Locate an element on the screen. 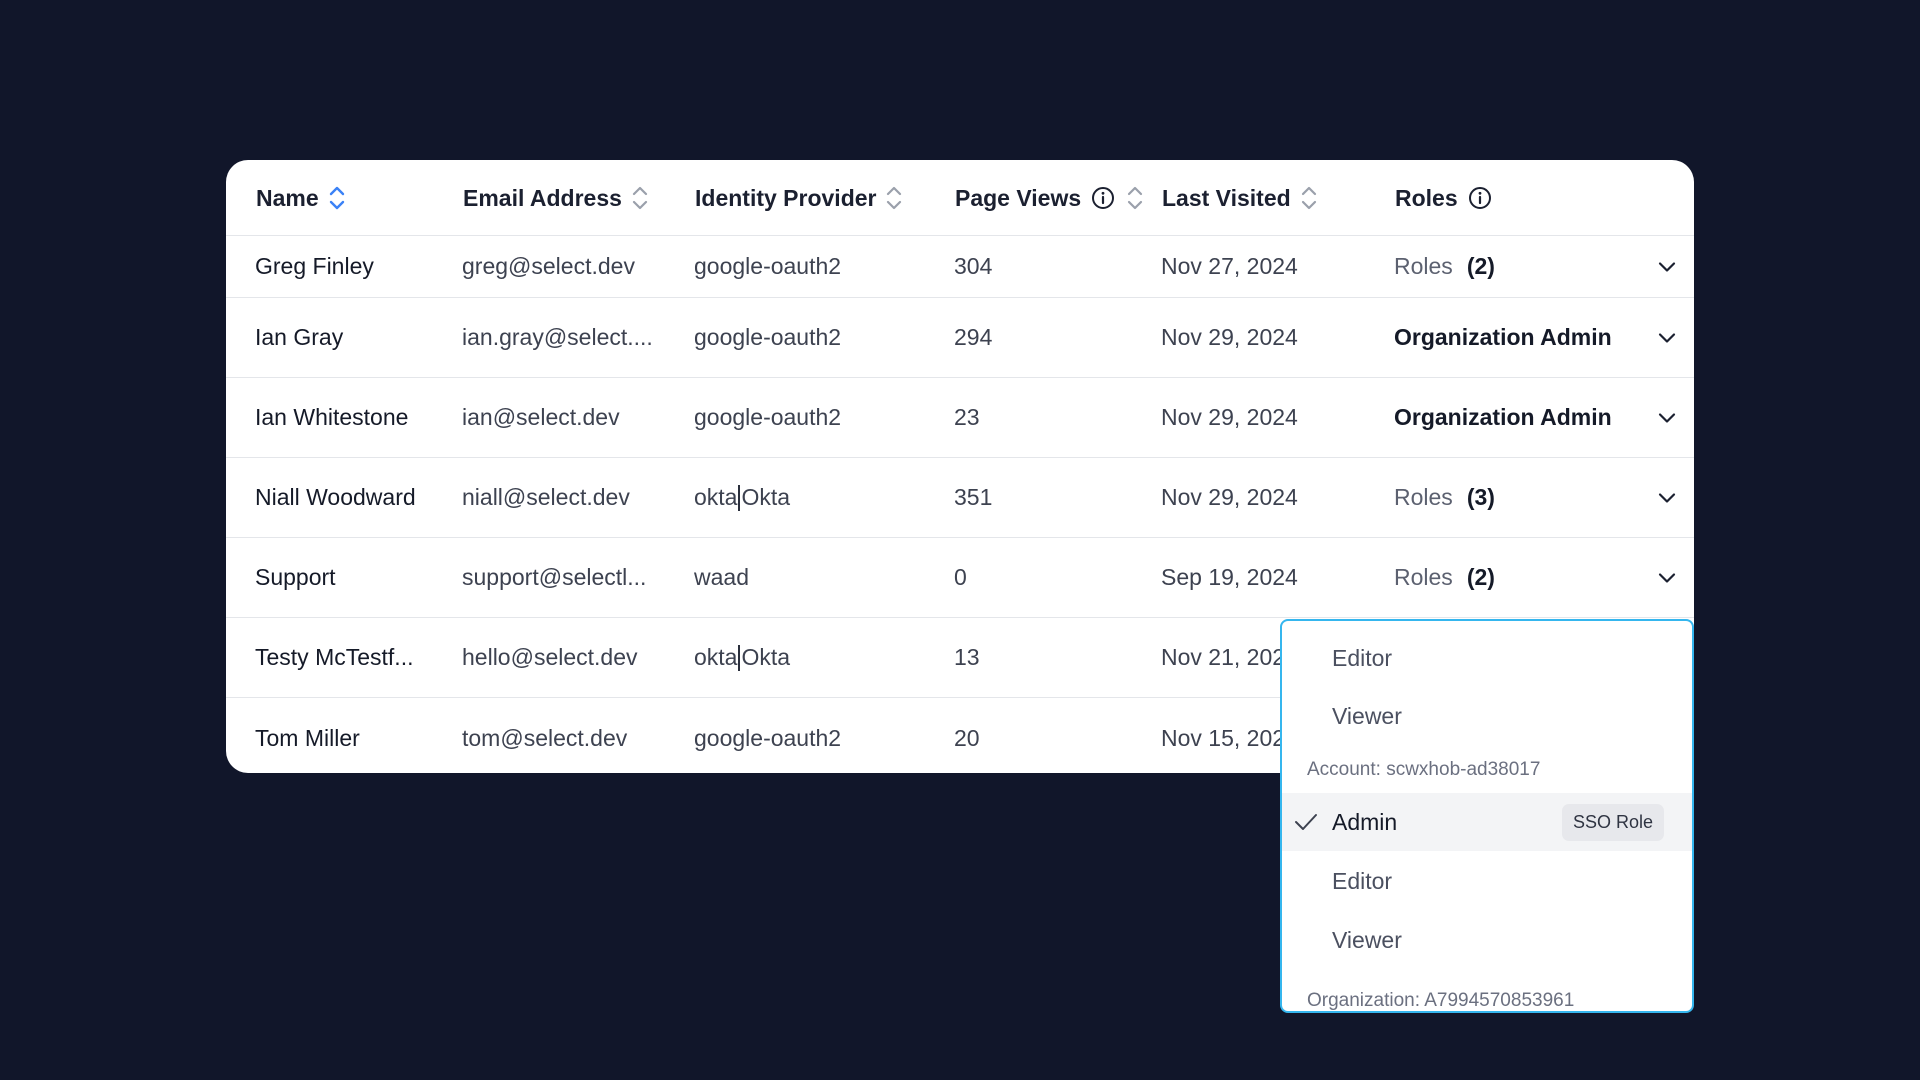  cell-name: Tom Miller is located at coordinates (307, 737).